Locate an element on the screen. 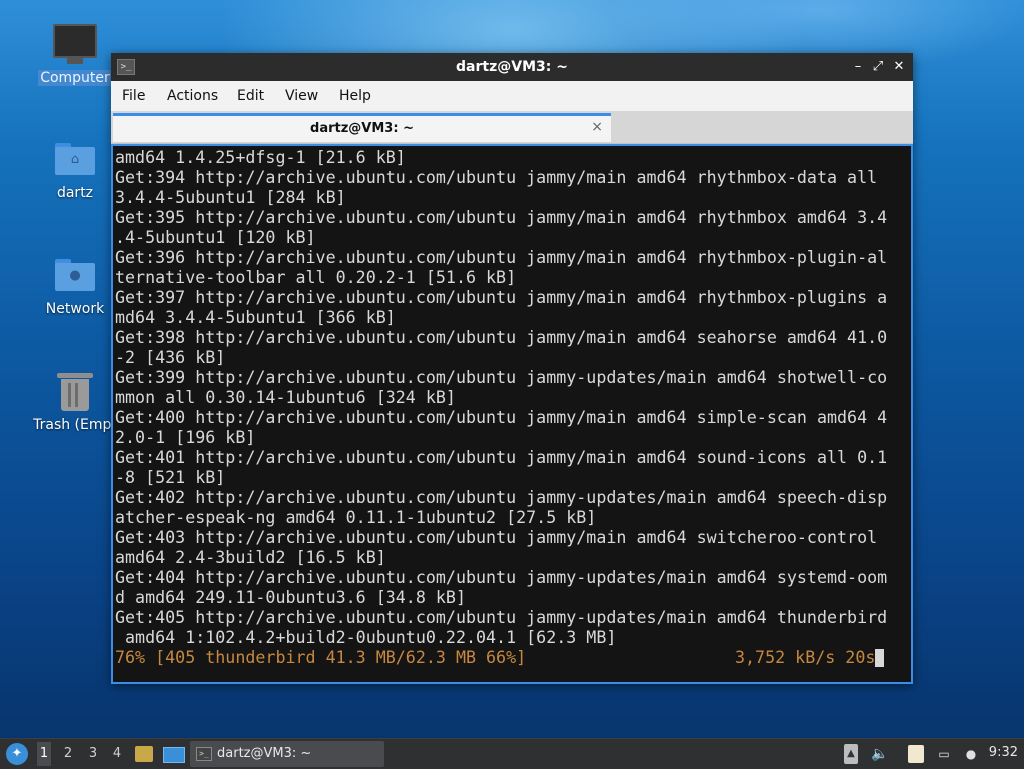 Image resolution: width=1024 pixels, height=769 pixels. network-folder-icon: ● is located at coordinates (75, 275).